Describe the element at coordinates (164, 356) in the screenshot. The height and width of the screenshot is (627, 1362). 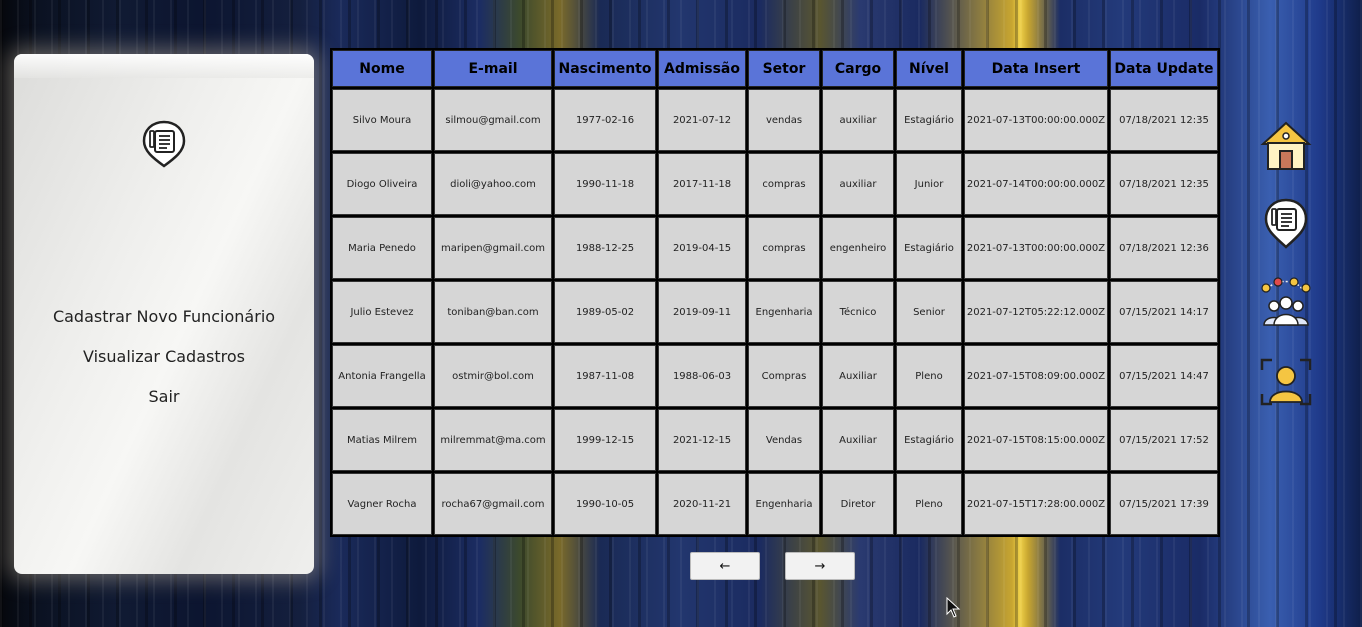
I see `menu-item-visualizar: Visualizar Cadastros` at that location.